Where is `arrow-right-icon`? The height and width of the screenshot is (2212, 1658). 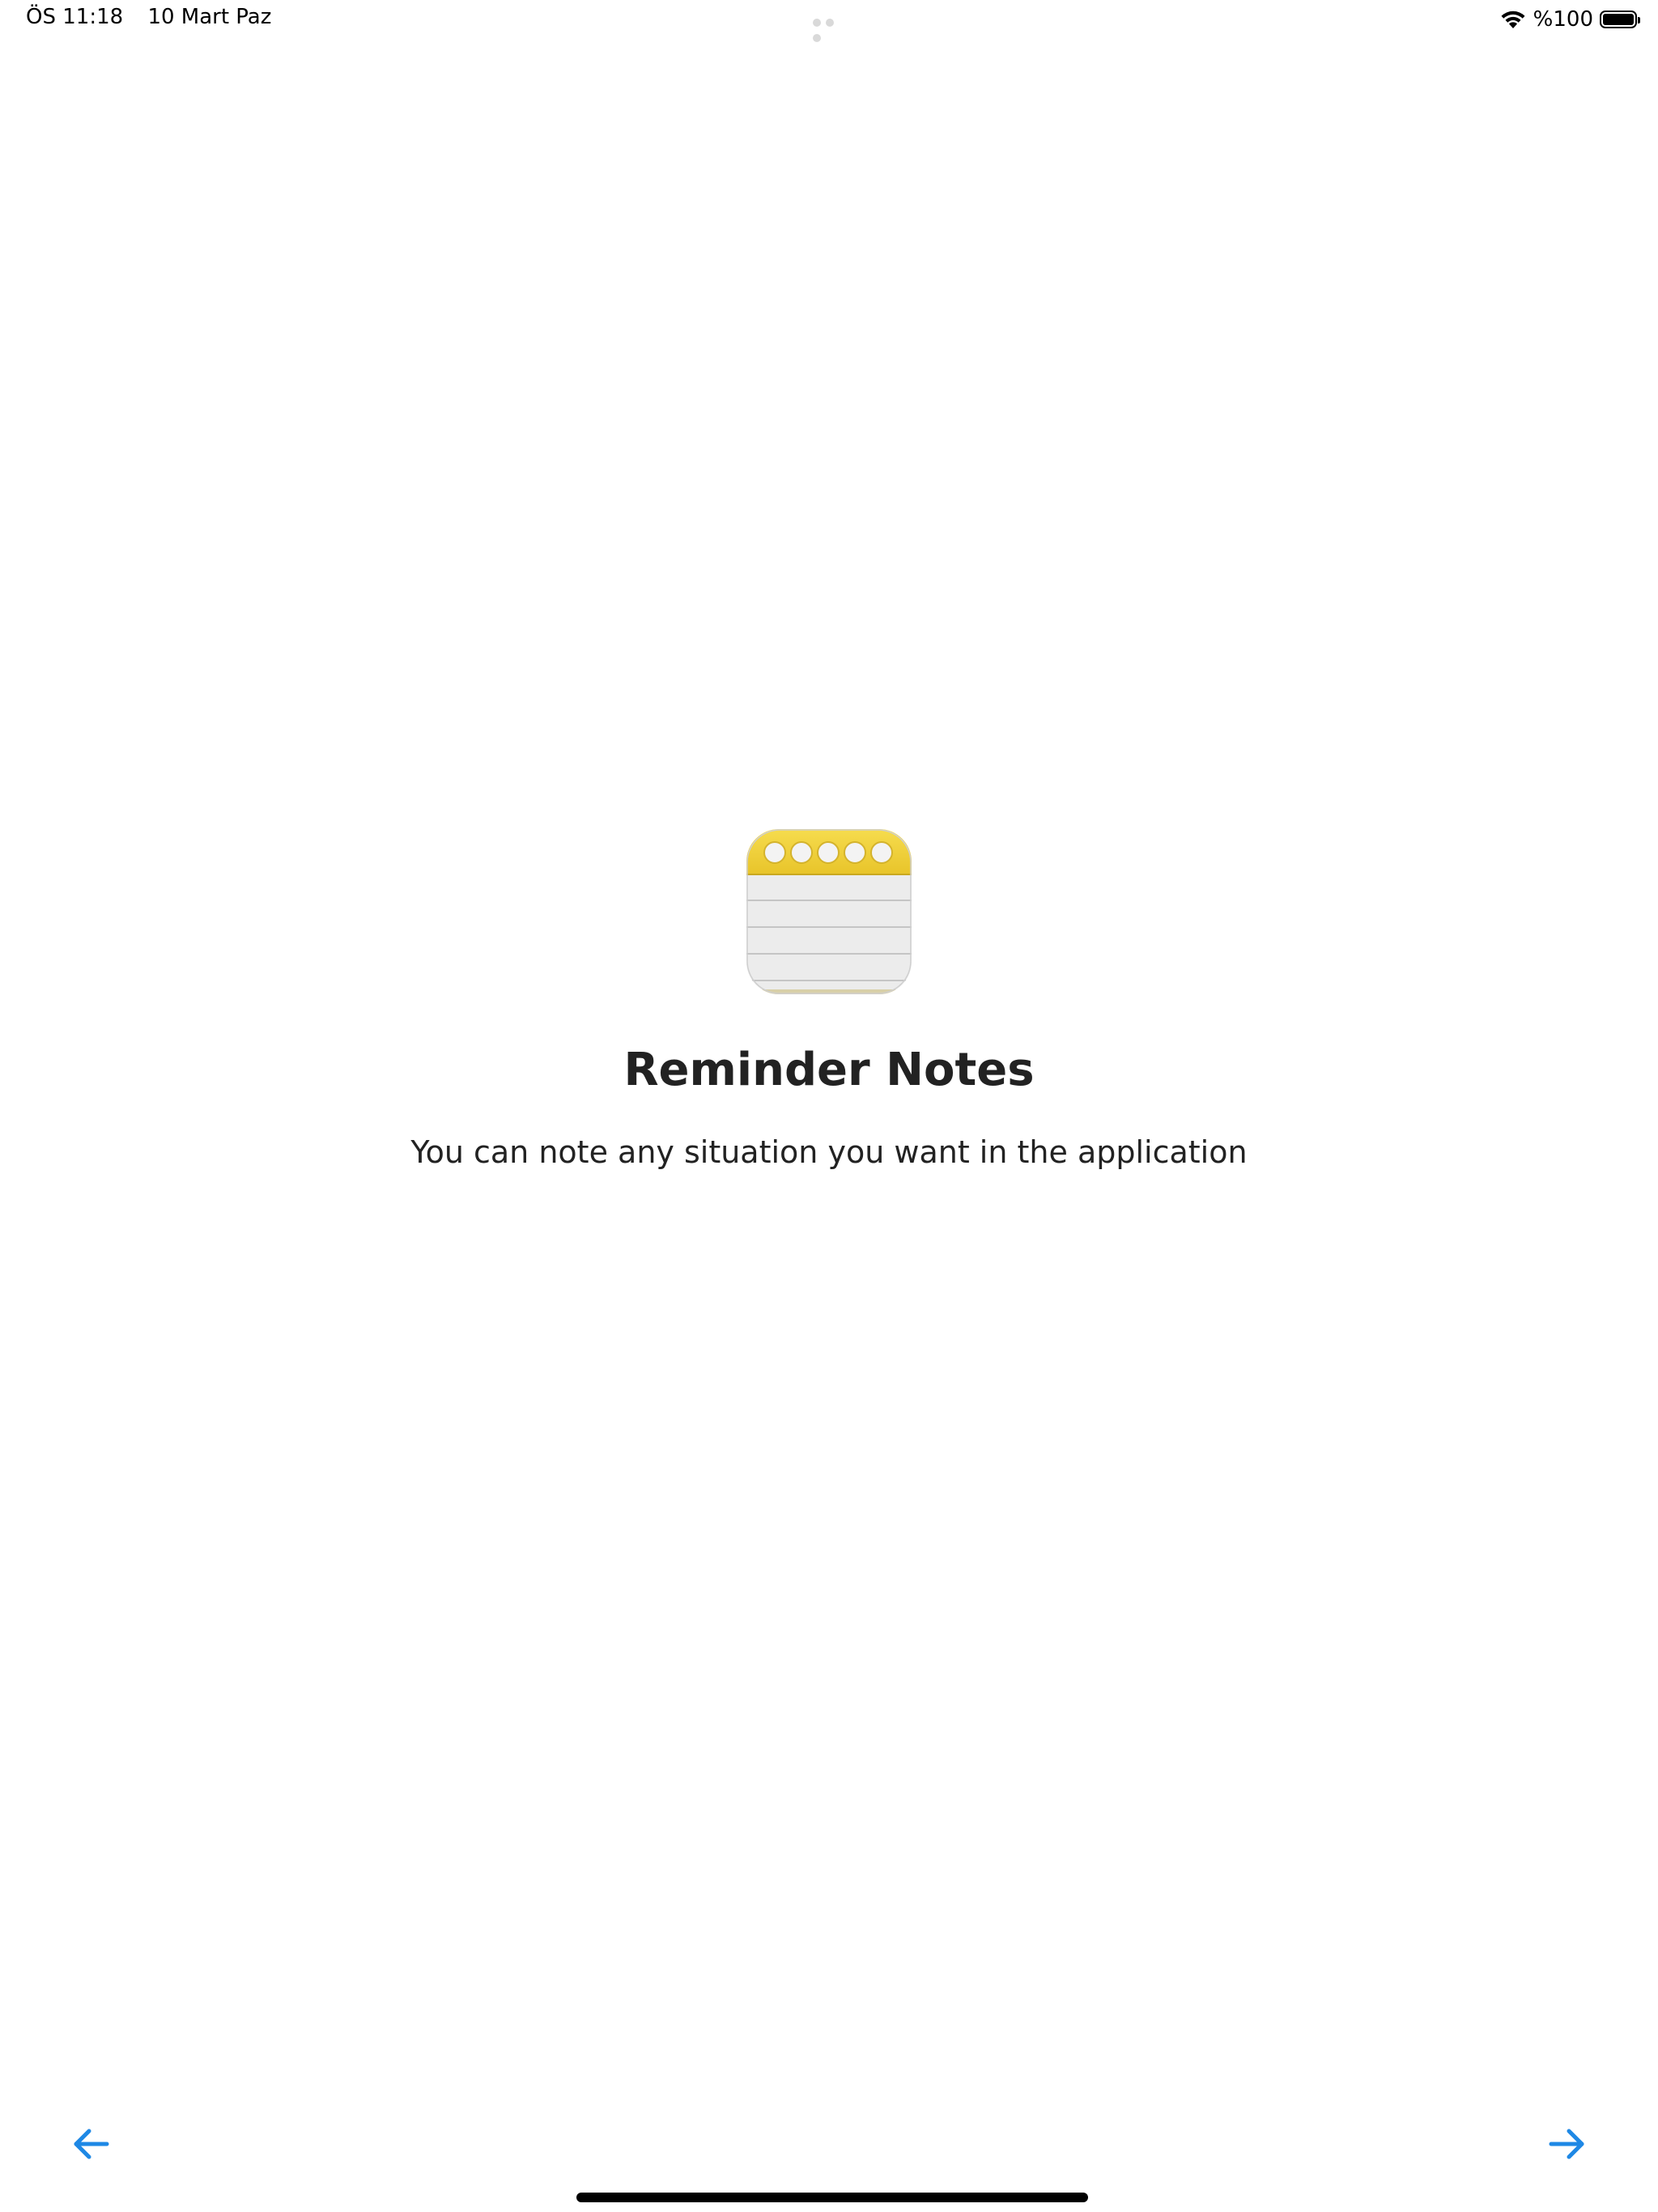 arrow-right-icon is located at coordinates (1566, 2144).